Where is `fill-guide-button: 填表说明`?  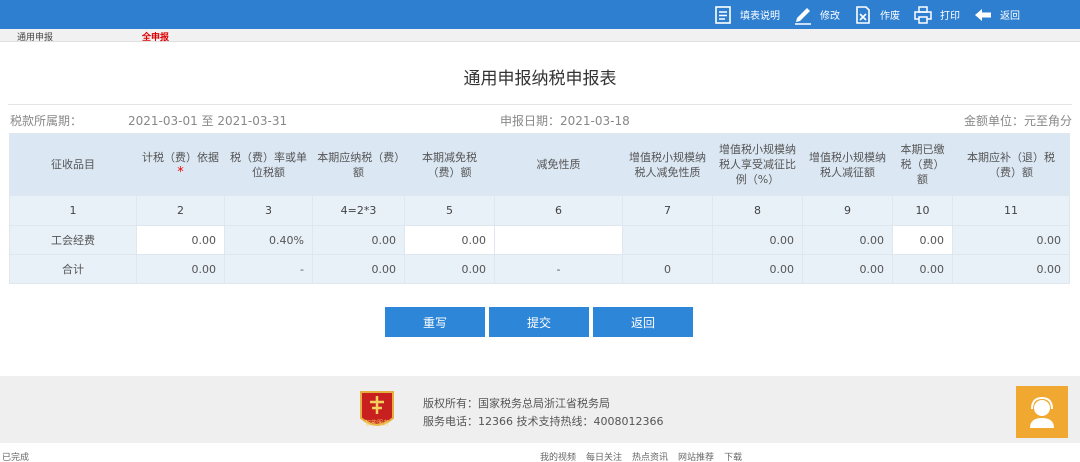
fill-guide-button: 填表说明 is located at coordinates (746, 14).